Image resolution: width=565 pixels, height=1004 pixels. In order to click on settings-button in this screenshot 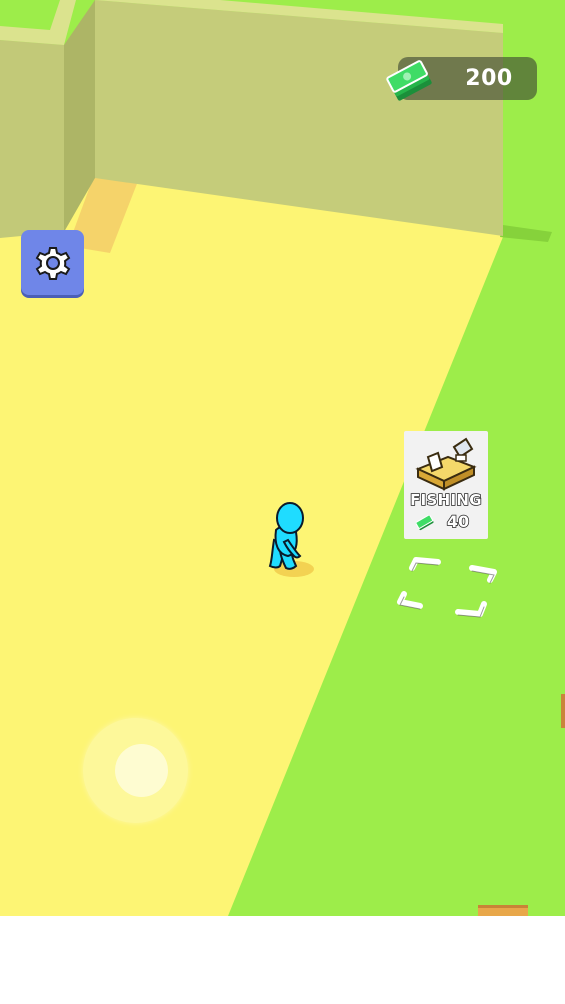, I will do `click(52, 262)`.